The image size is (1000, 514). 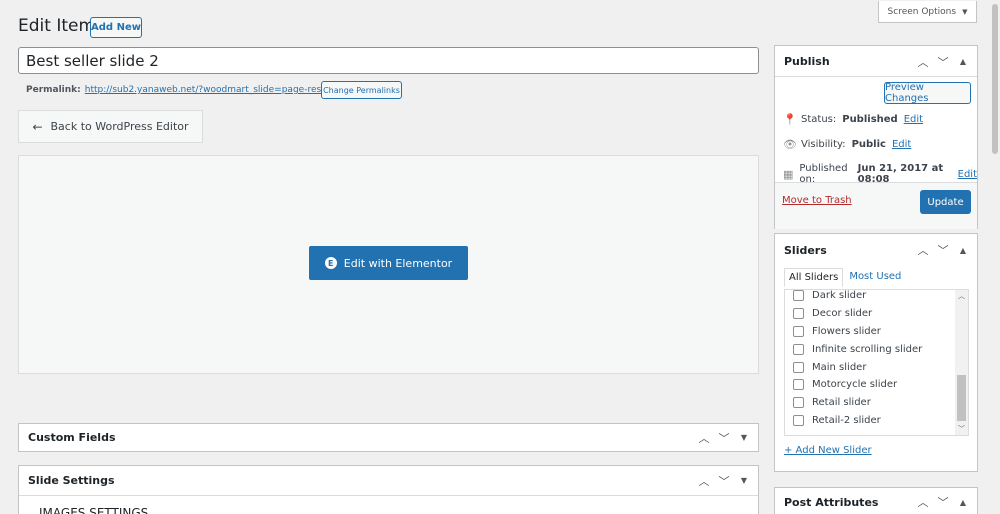 I want to click on change-permalinks-button: Change Permalinks, so click(x=361, y=90).